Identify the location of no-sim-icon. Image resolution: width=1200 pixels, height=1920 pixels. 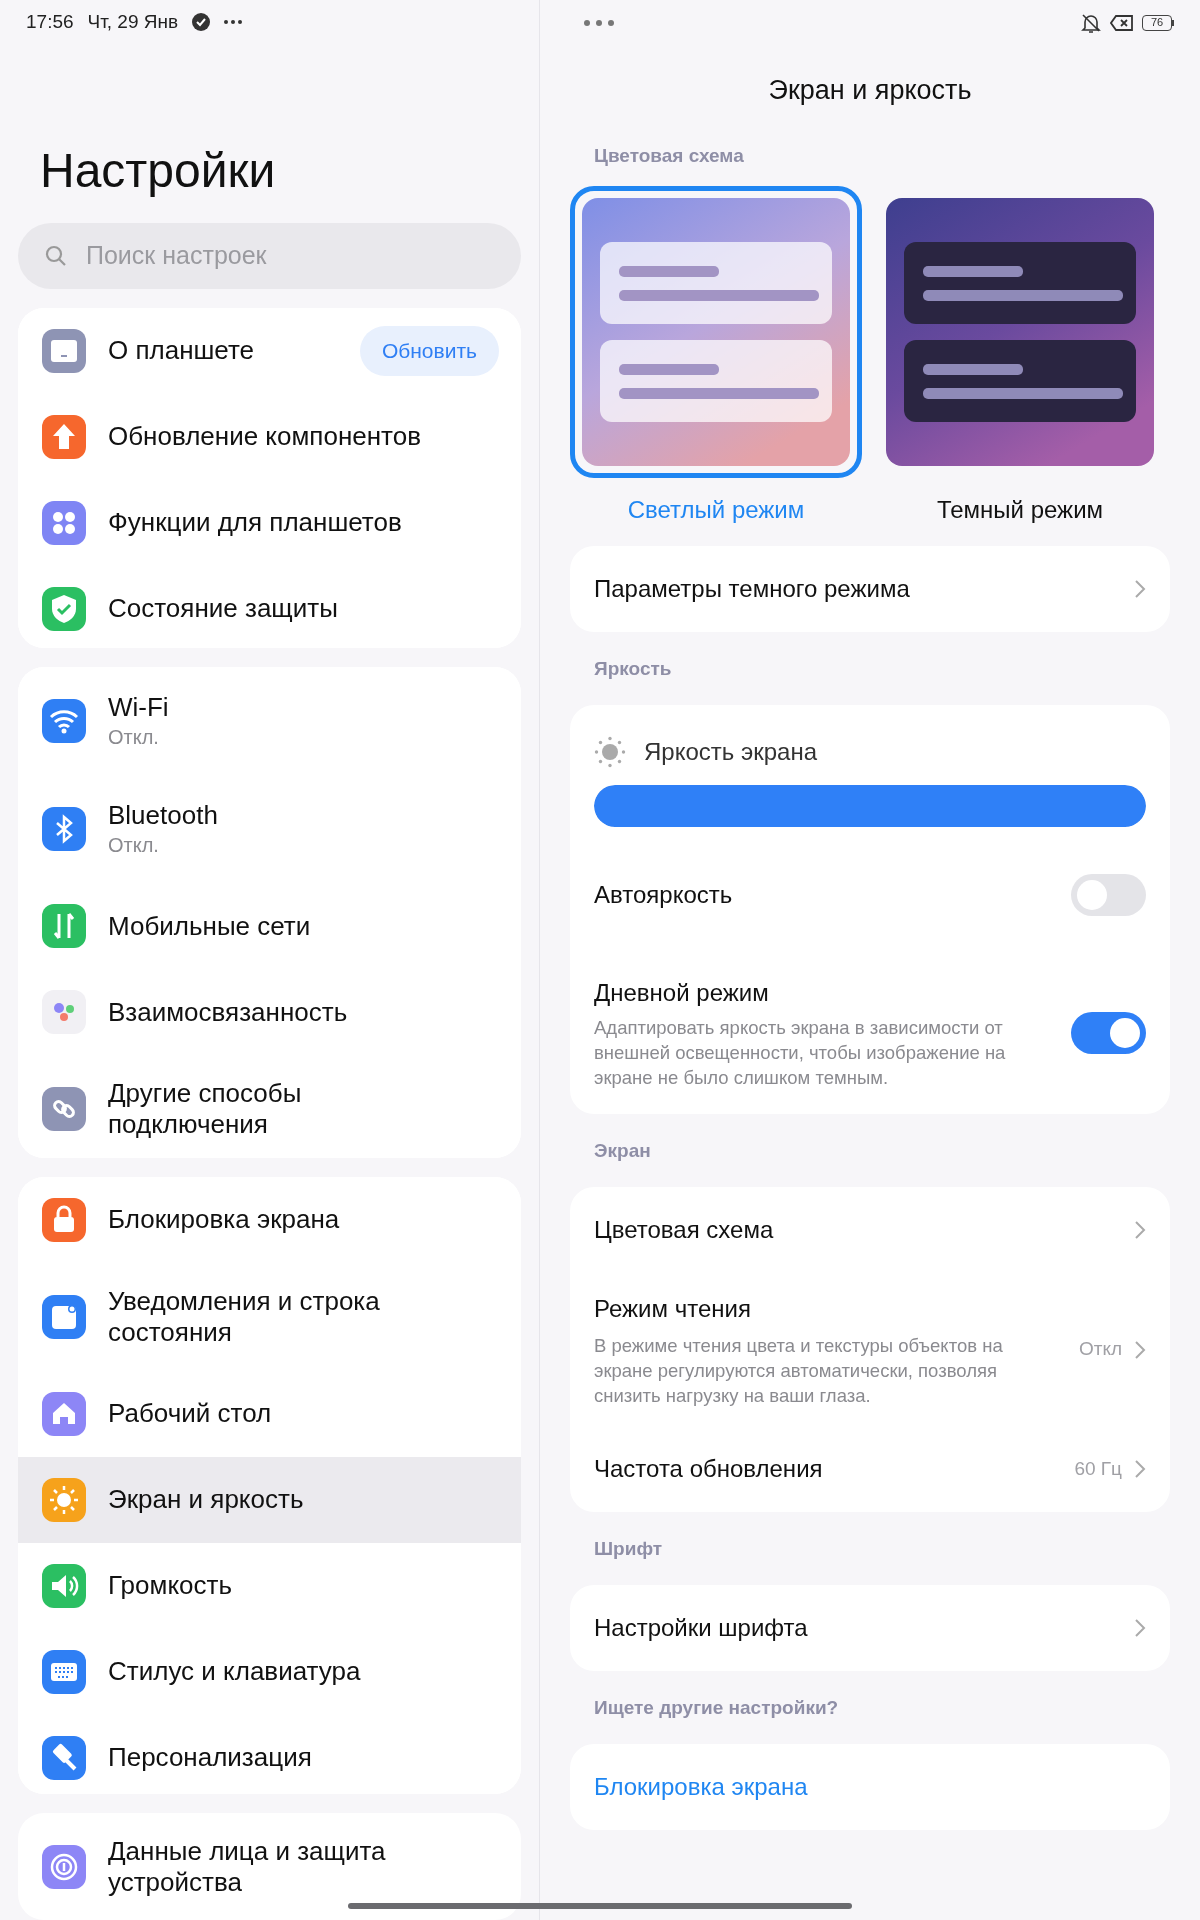
(1122, 22).